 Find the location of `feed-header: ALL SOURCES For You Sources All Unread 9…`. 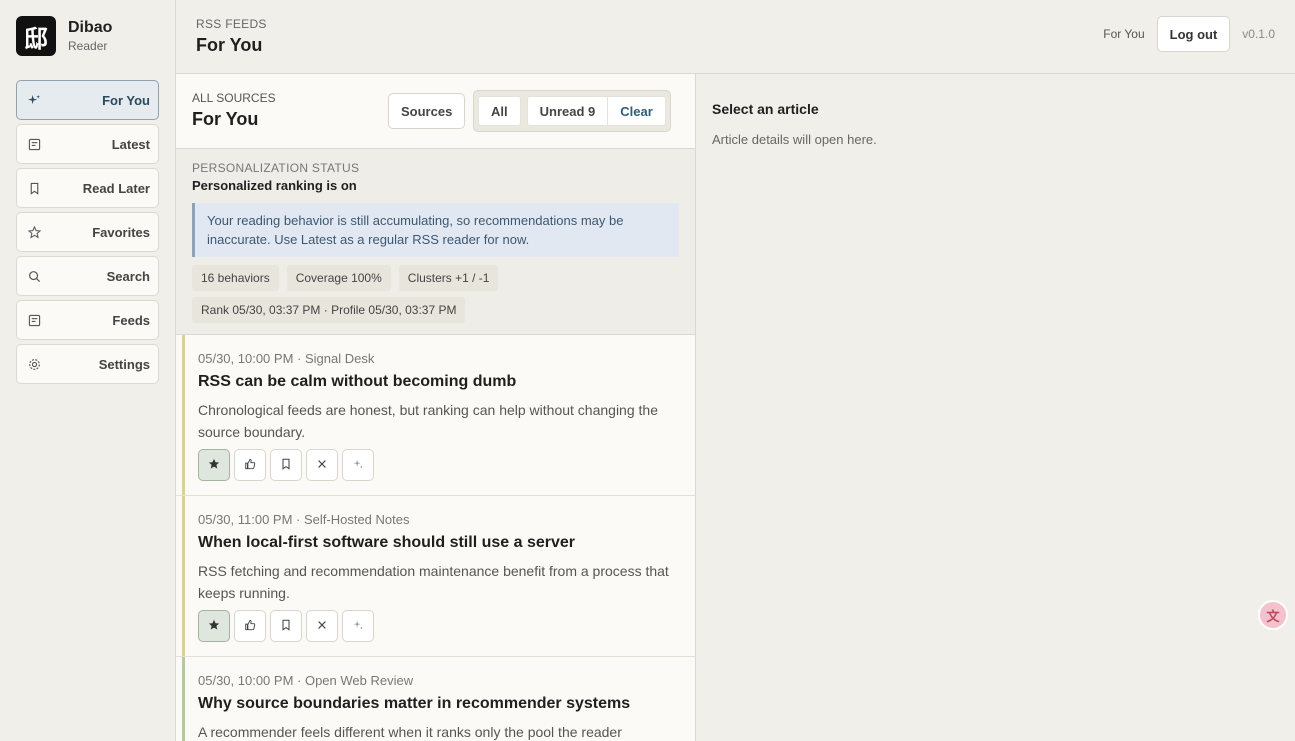

feed-header: ALL SOURCES For You Sources All Unread 9… is located at coordinates (435, 111).